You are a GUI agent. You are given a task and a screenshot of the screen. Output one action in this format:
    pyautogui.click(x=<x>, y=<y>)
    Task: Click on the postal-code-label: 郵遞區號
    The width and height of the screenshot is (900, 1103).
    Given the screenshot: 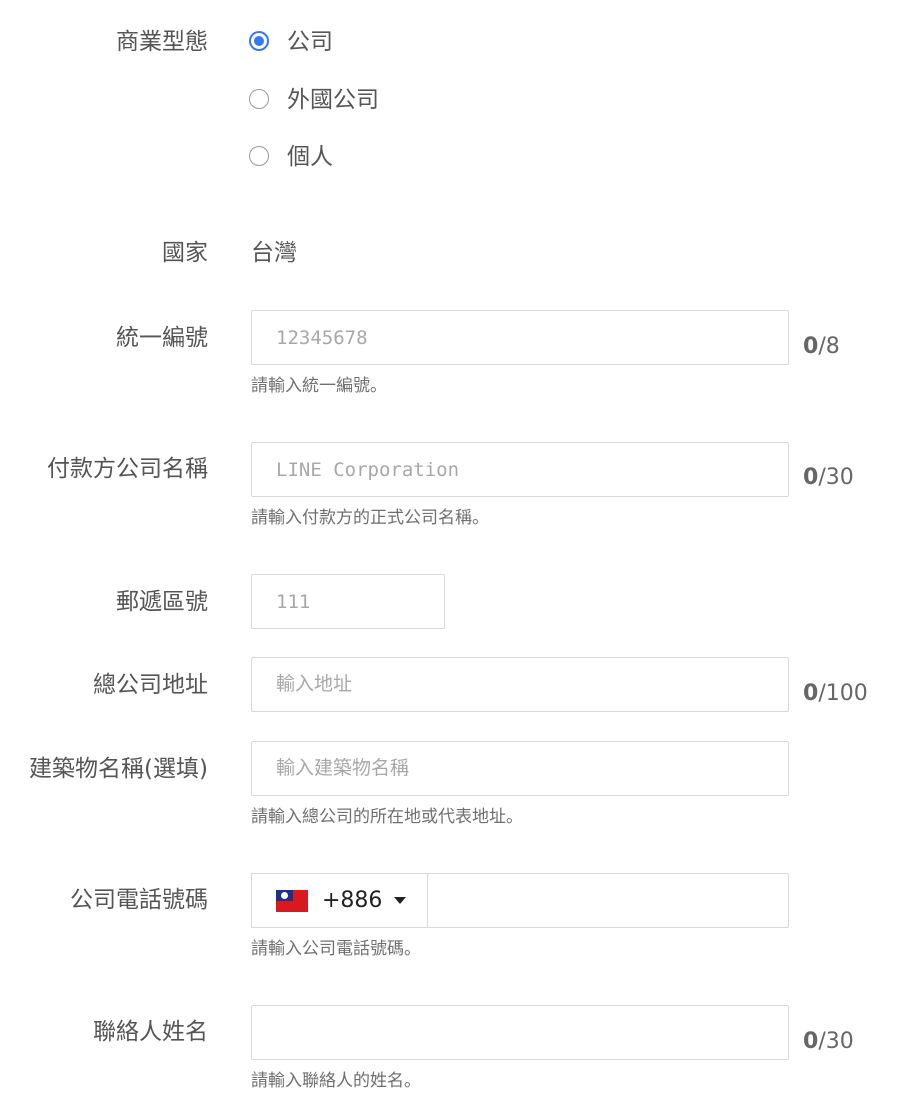 What is the action you would take?
    pyautogui.click(x=162, y=602)
    